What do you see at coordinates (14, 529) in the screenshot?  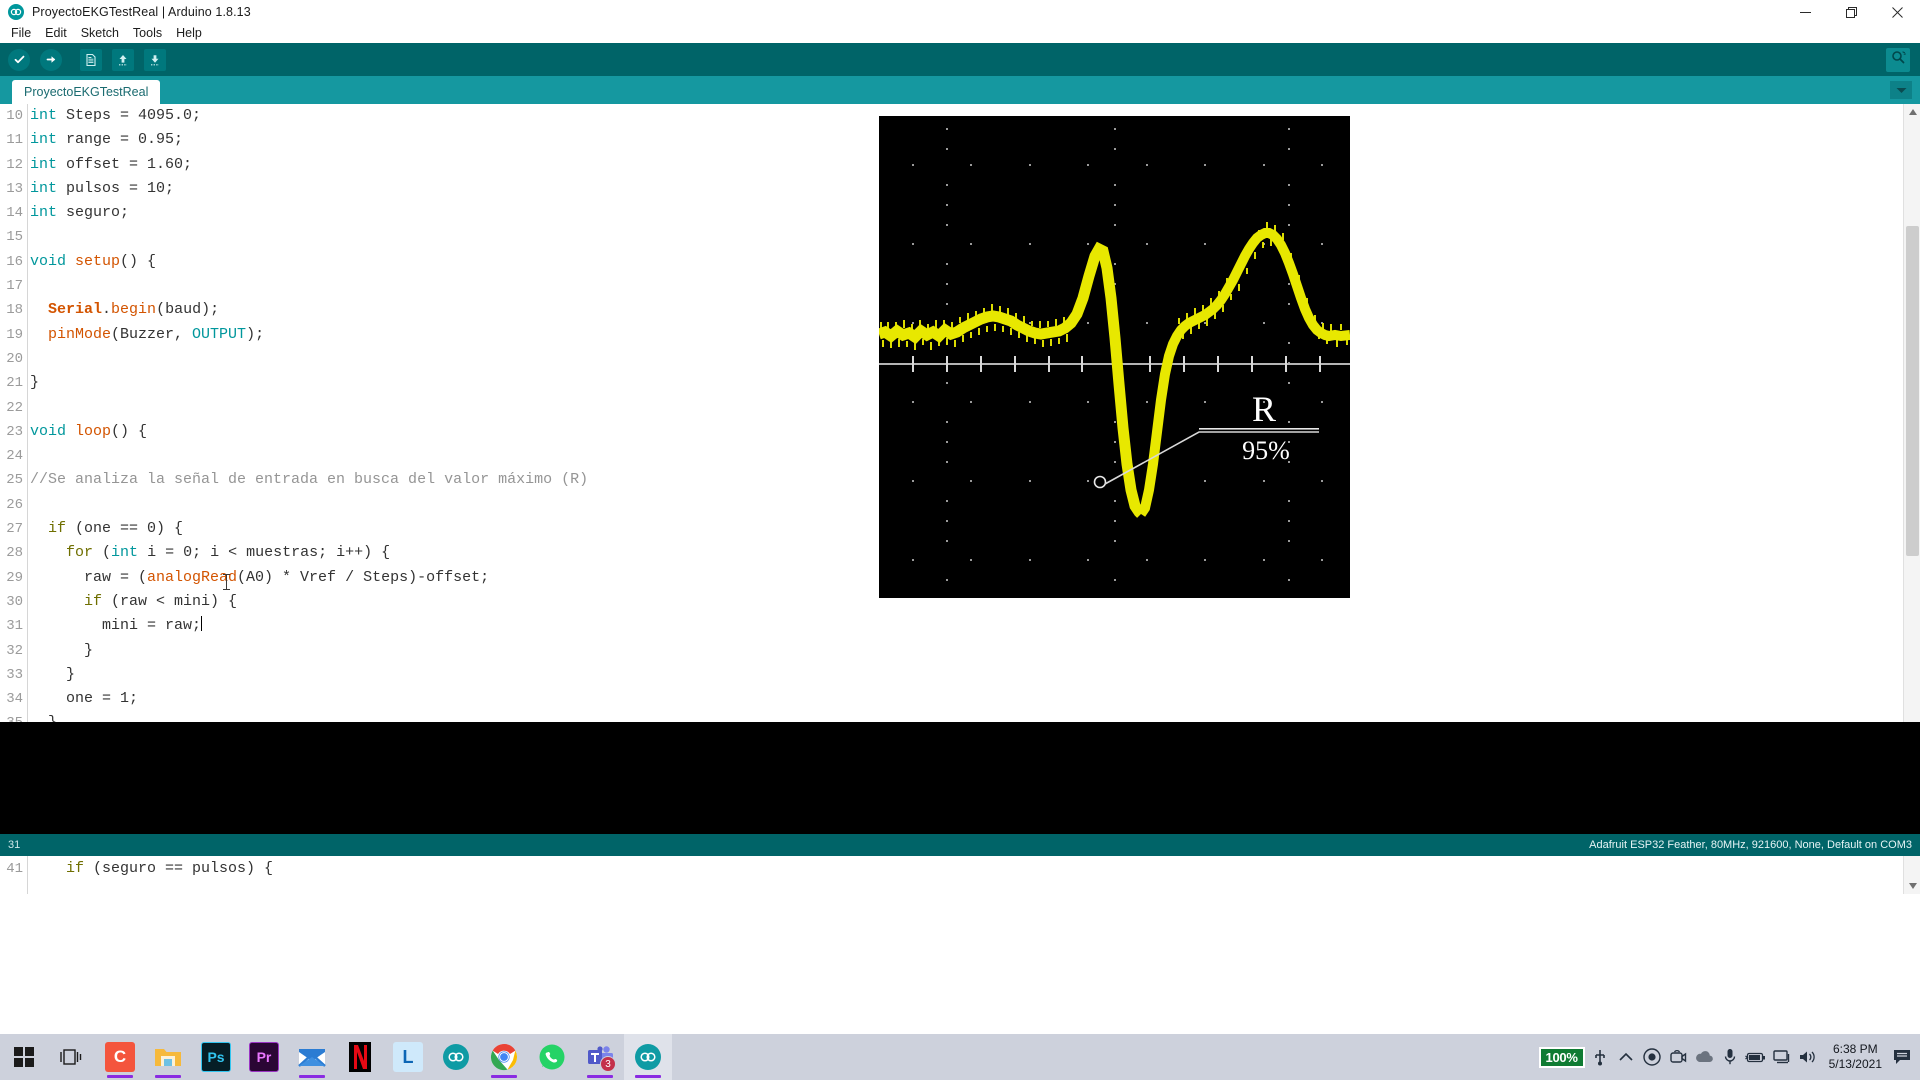 I see `line-number: 27` at bounding box center [14, 529].